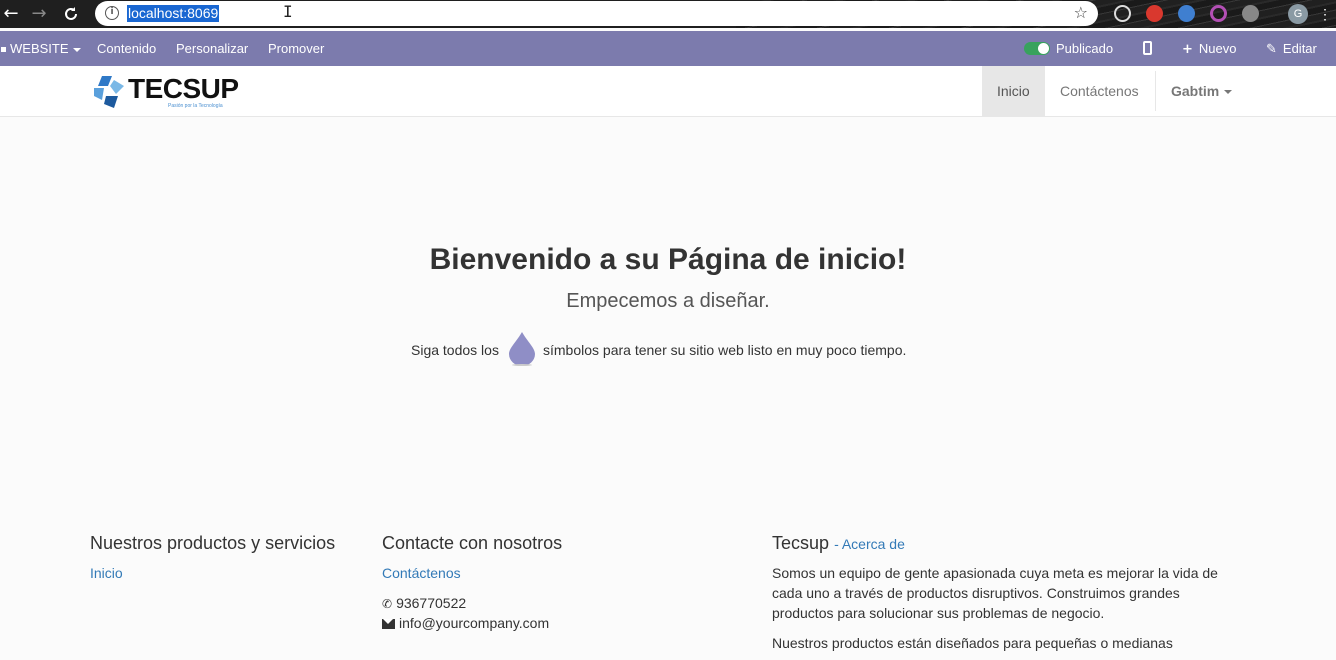 The height and width of the screenshot is (660, 1336). I want to click on published-label: Publicado, so click(1084, 48).